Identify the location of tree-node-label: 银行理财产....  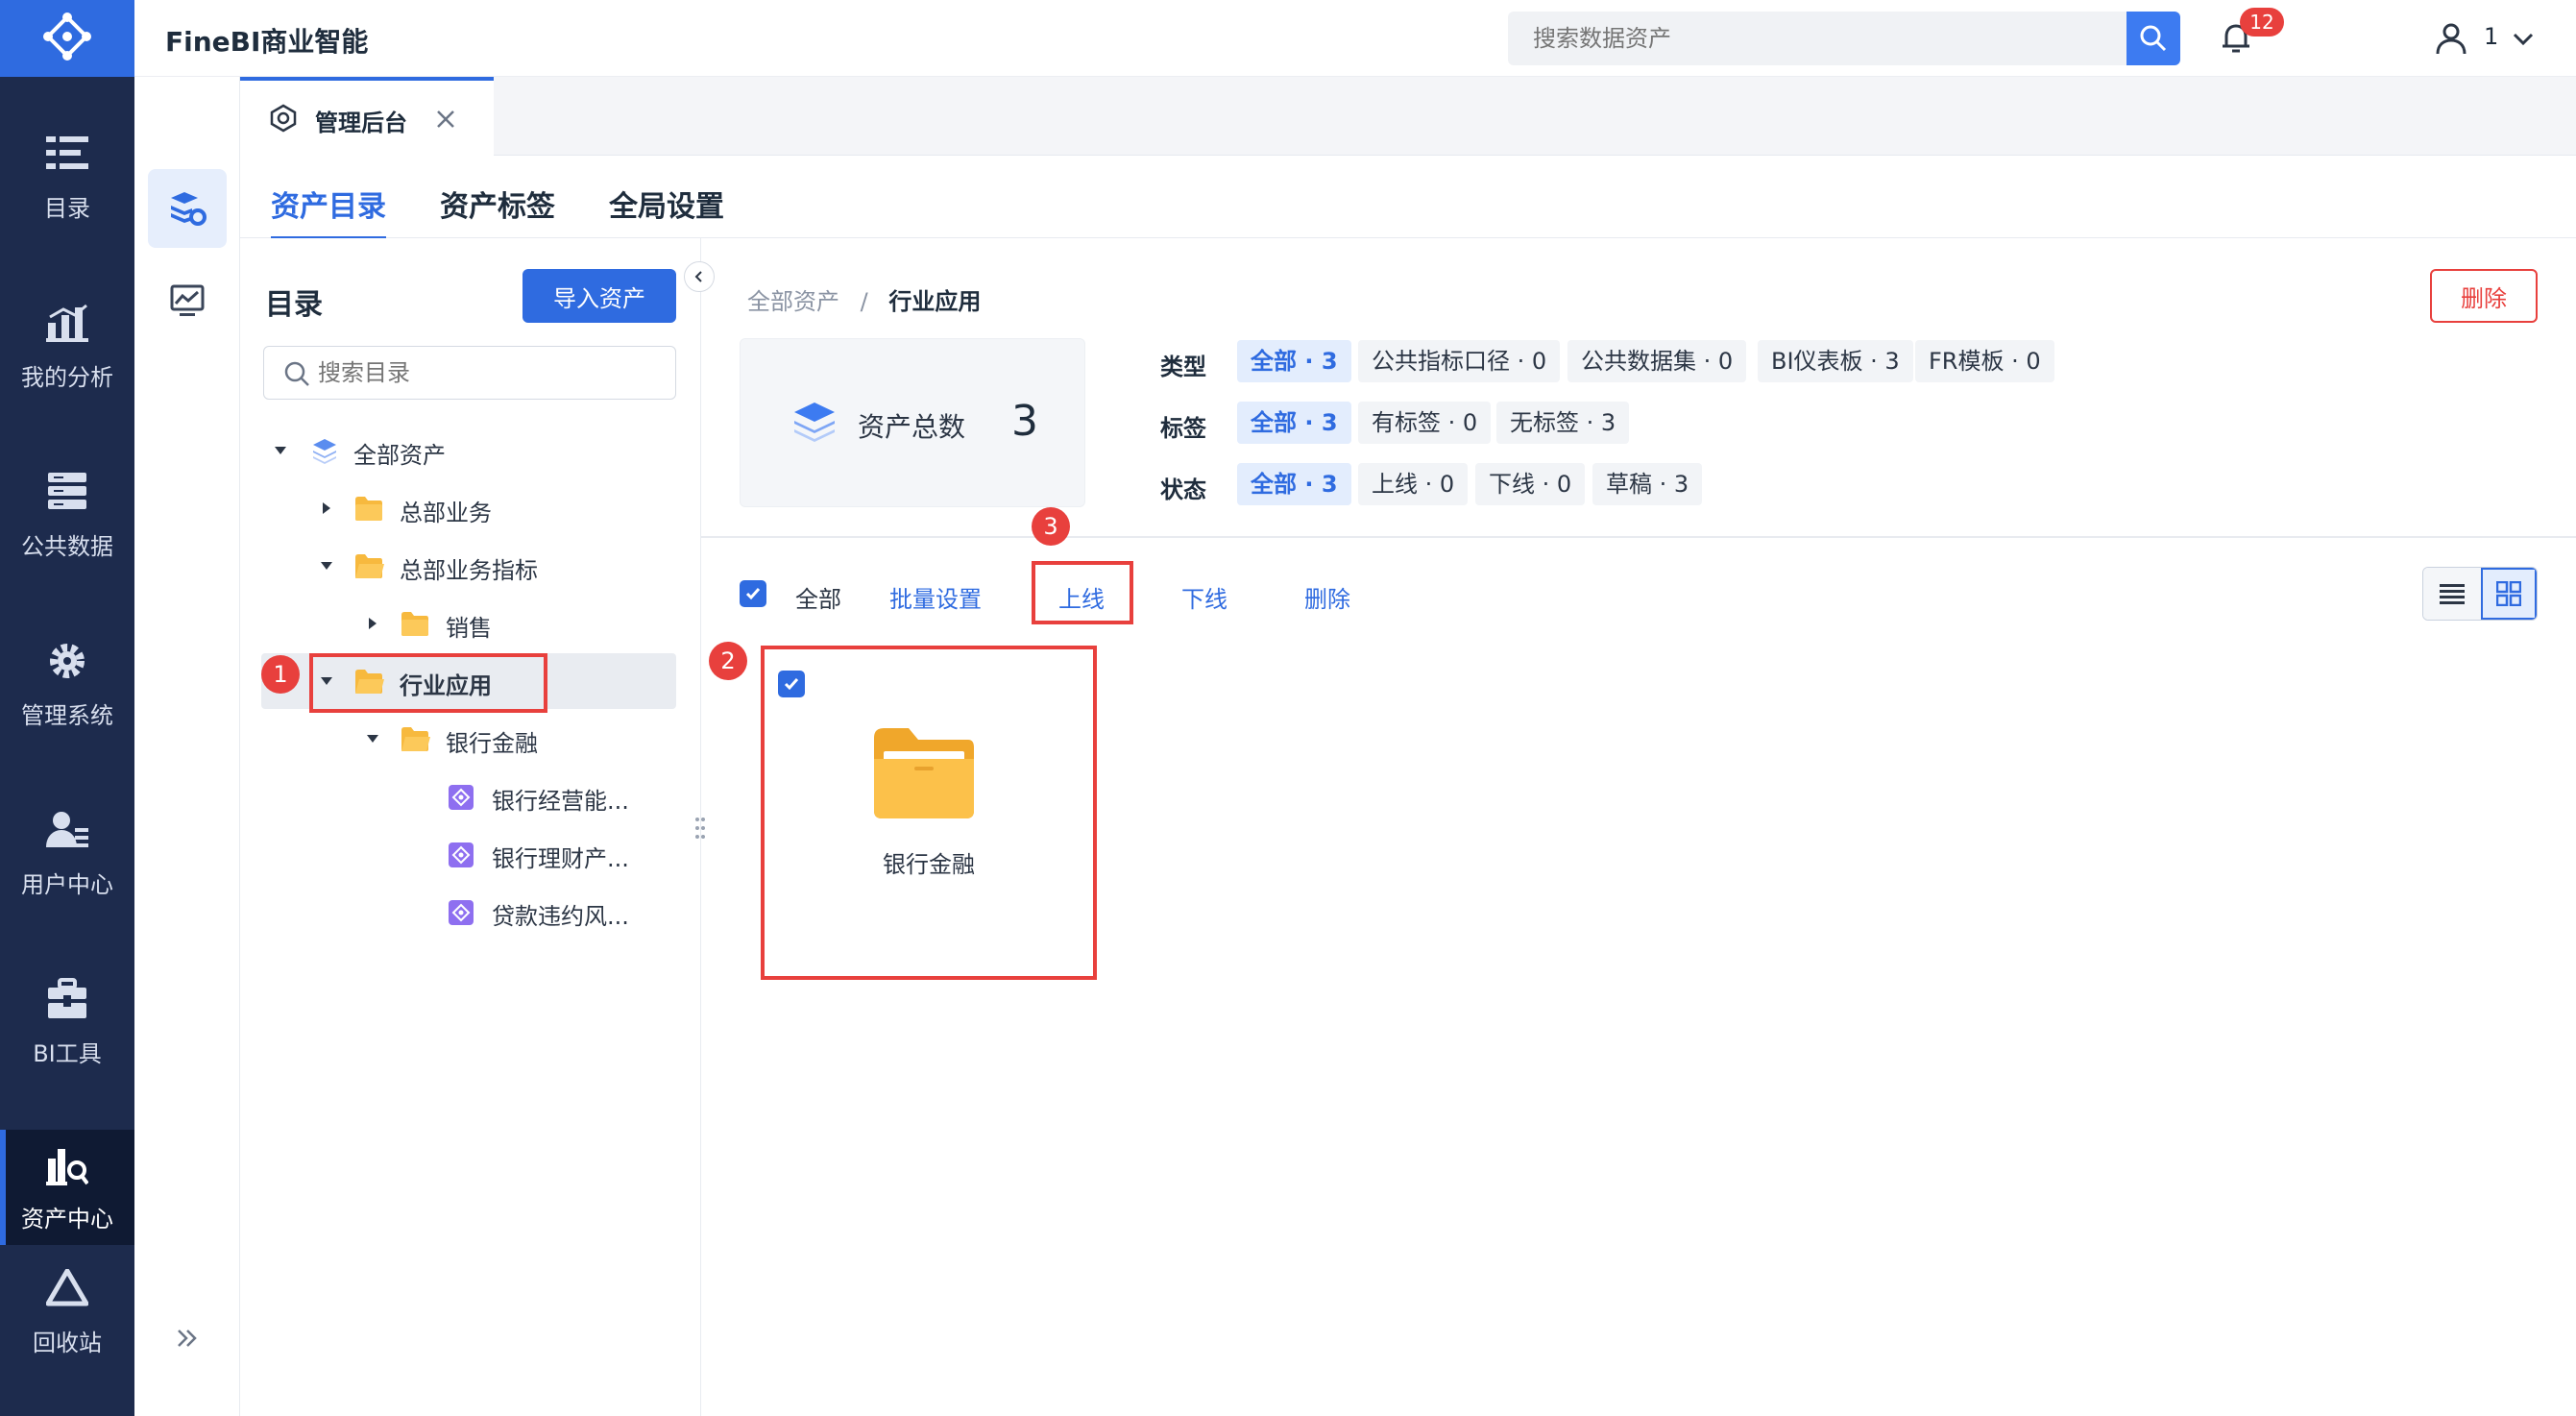
(561, 858).